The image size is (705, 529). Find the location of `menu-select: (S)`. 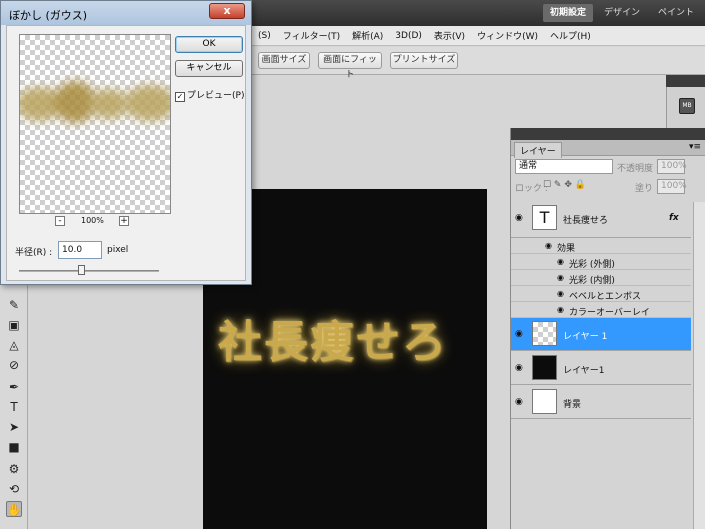

menu-select: (S) is located at coordinates (264, 36).